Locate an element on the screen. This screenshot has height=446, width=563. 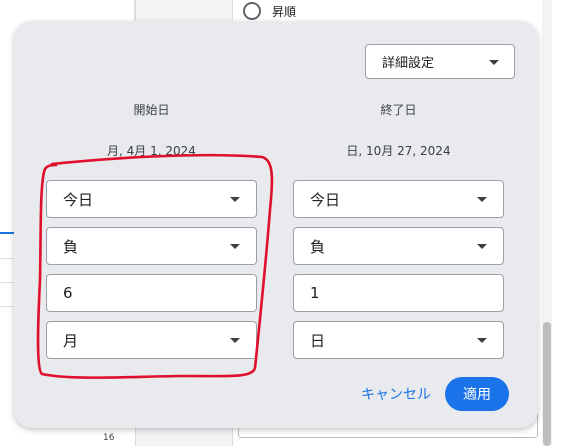
start-unit-value: 月 is located at coordinates (71, 340).